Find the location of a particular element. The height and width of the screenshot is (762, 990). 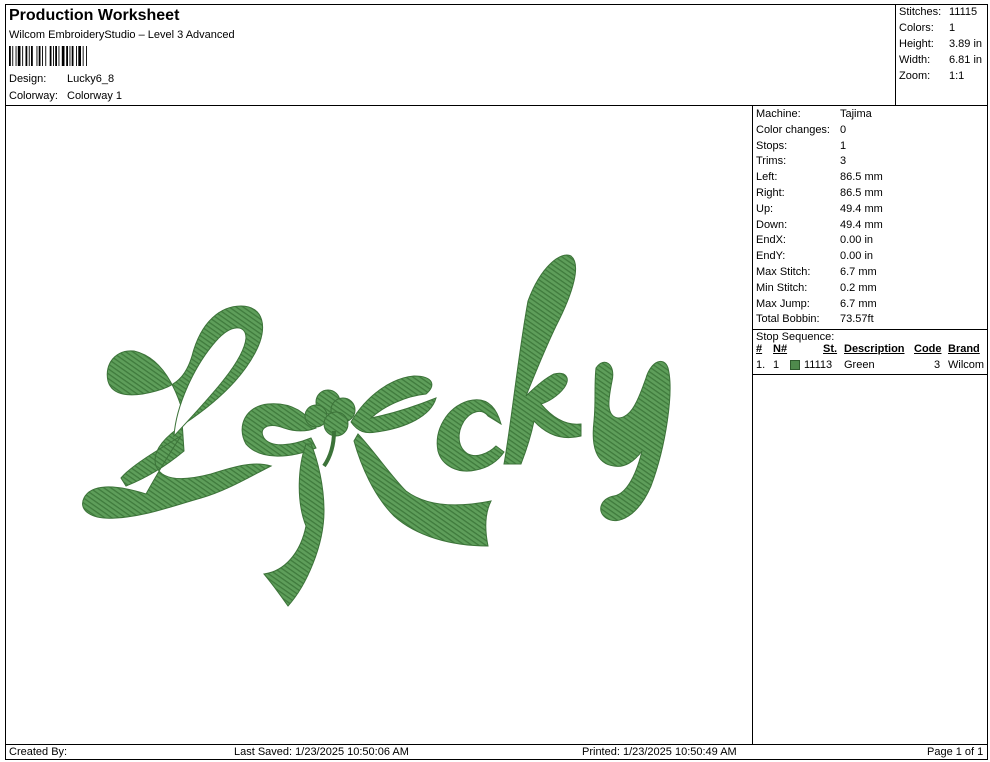

stat-colors: Colors: 1 is located at coordinates (927, 28).